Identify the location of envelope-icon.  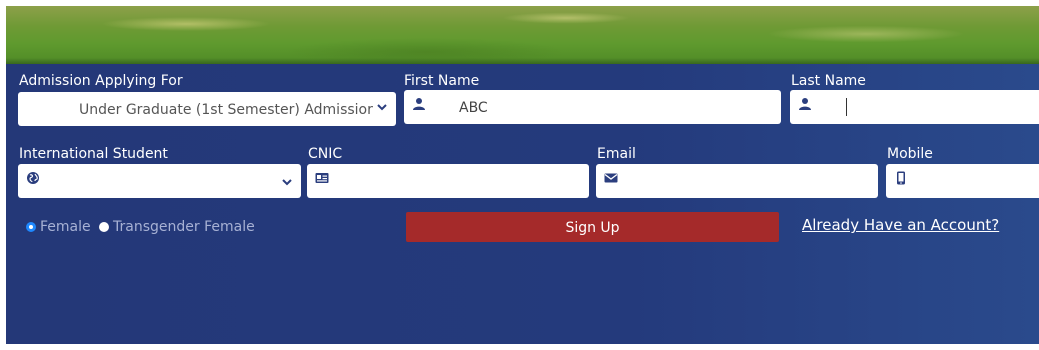
(611, 178).